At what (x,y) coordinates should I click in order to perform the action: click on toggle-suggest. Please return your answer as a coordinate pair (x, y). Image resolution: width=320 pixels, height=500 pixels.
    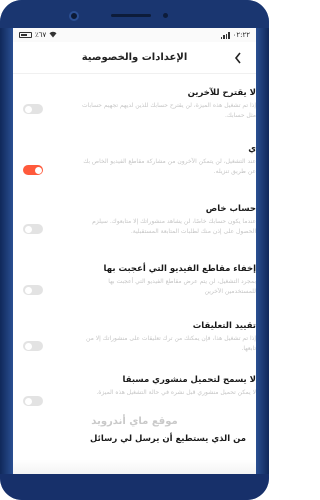
    Looking at the image, I should click on (33, 109).